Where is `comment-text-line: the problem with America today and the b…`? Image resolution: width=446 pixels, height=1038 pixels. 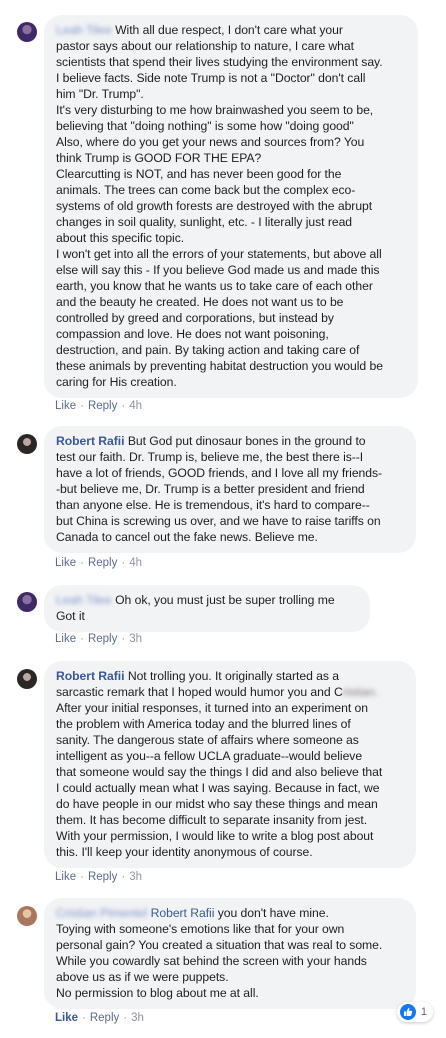
comment-text-line: the problem with America today and the b… is located at coordinates (203, 724).